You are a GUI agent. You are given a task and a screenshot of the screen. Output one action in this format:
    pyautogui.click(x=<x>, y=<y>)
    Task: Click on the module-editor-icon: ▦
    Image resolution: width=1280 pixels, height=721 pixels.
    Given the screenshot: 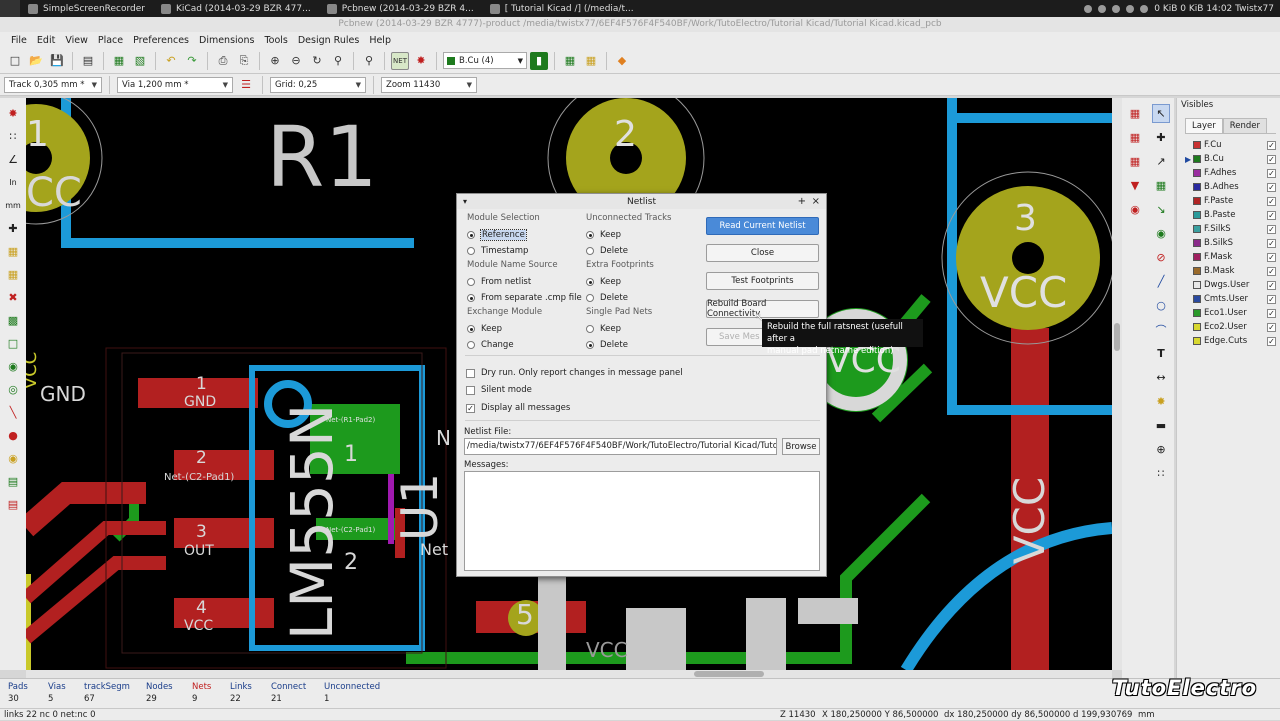 What is the action you would take?
    pyautogui.click(x=119, y=61)
    